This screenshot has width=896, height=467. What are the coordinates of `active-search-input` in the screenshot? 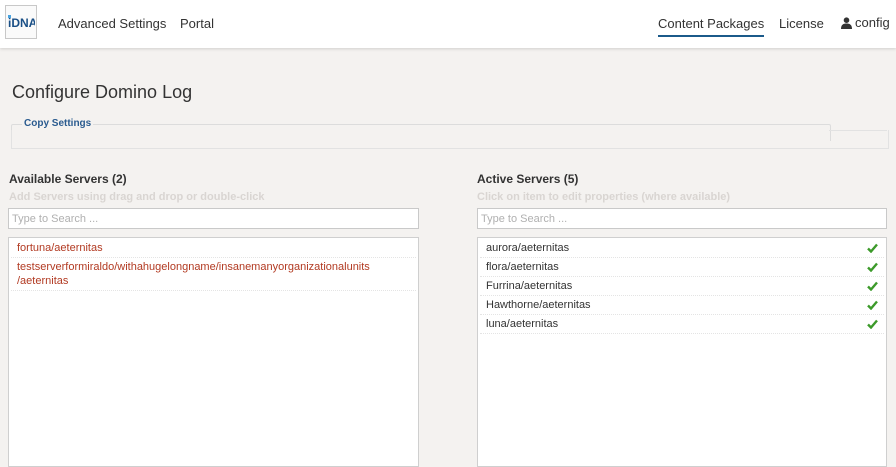 It's located at (682, 218).